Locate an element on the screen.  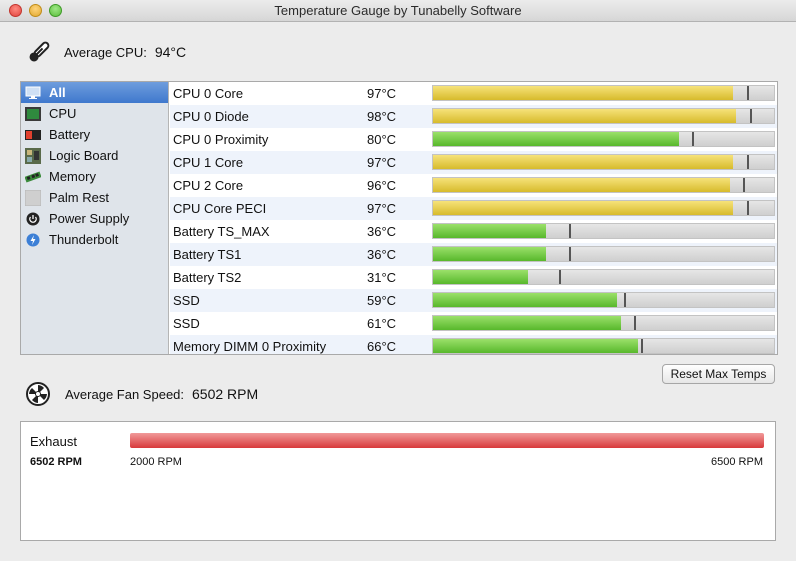
sensor-name: Battery TS_MAX is located at coordinates (221, 231).